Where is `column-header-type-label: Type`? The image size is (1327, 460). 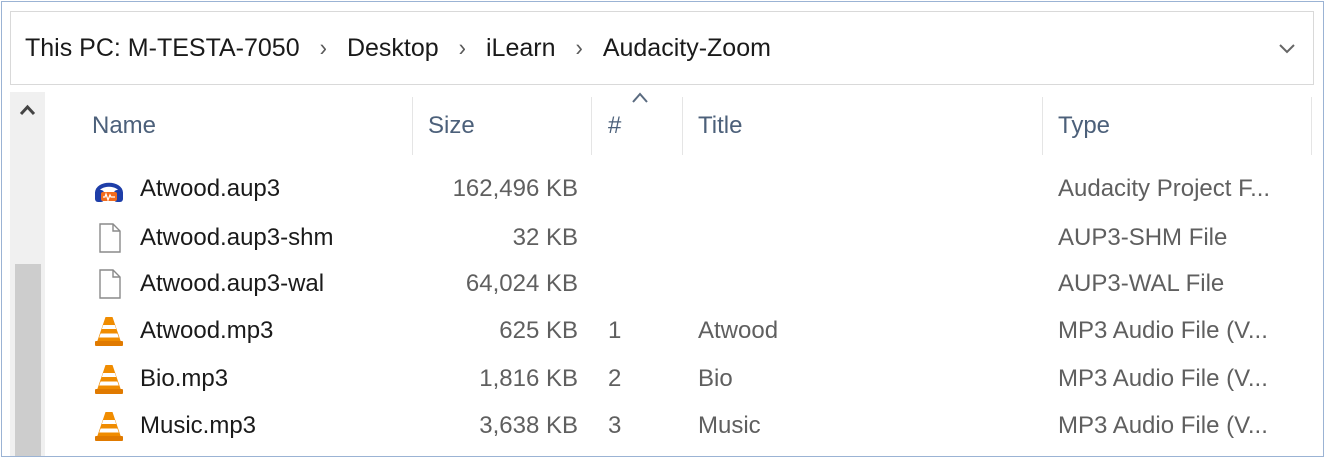
column-header-type-label: Type is located at coordinates (1084, 125).